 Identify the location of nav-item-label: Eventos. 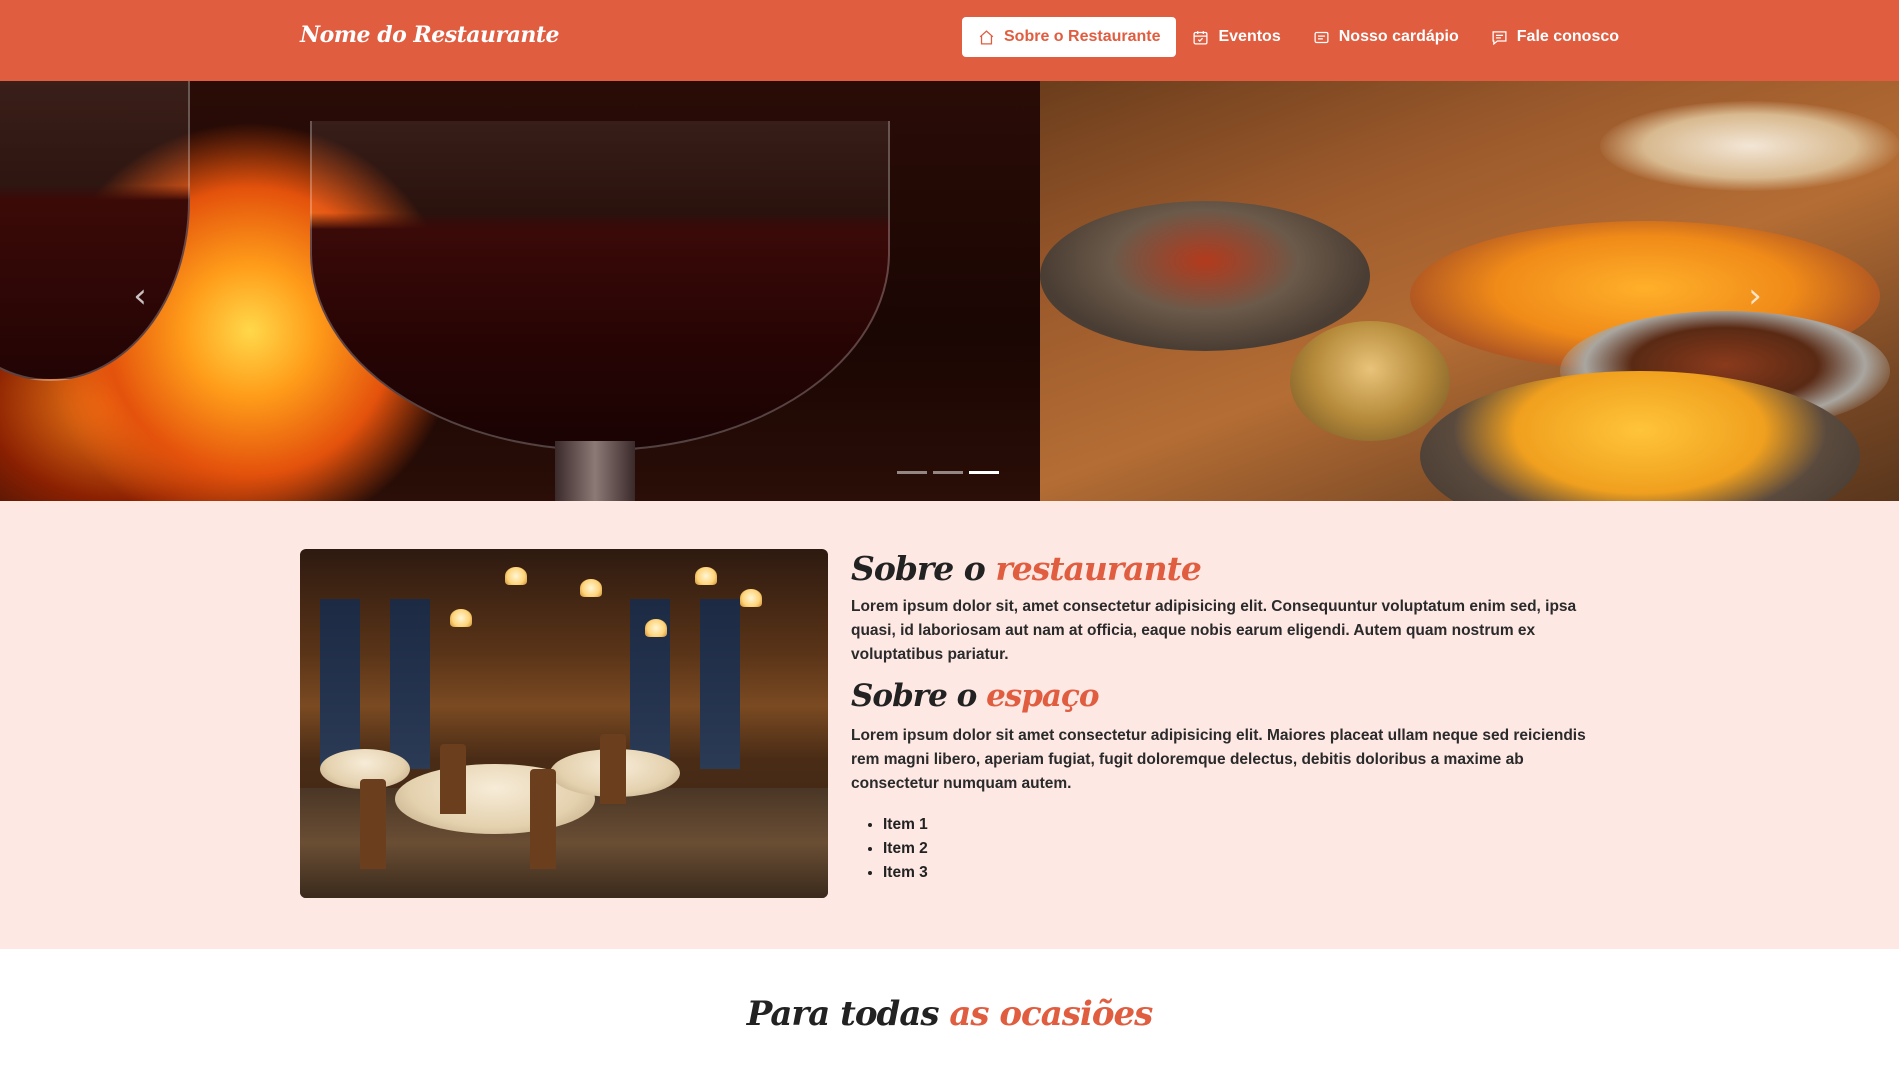
(1249, 36).